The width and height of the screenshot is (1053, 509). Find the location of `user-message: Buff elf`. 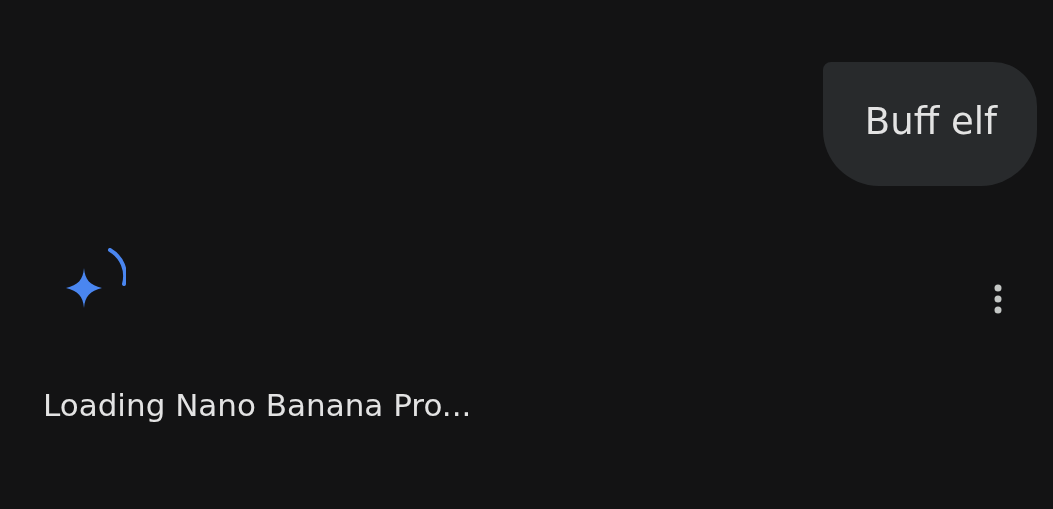

user-message: Buff elf is located at coordinates (929, 124).